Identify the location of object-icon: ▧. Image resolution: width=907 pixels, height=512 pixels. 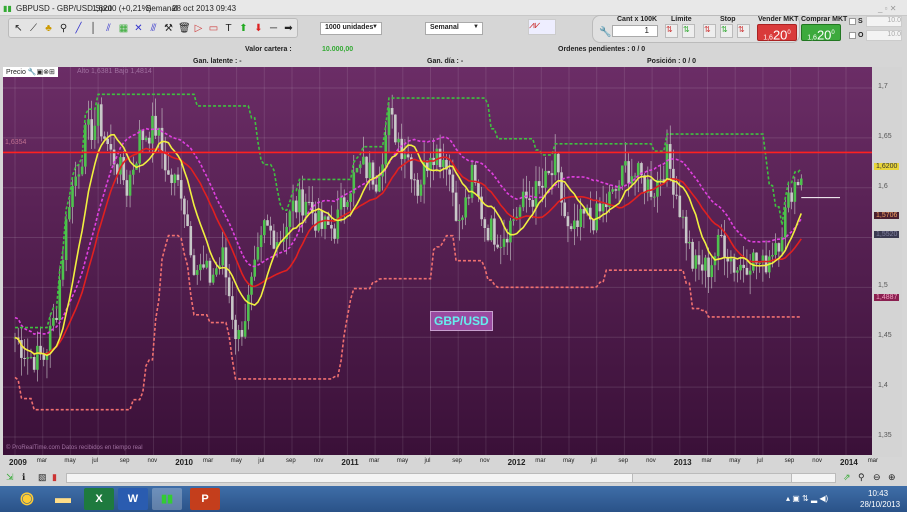
(42, 477).